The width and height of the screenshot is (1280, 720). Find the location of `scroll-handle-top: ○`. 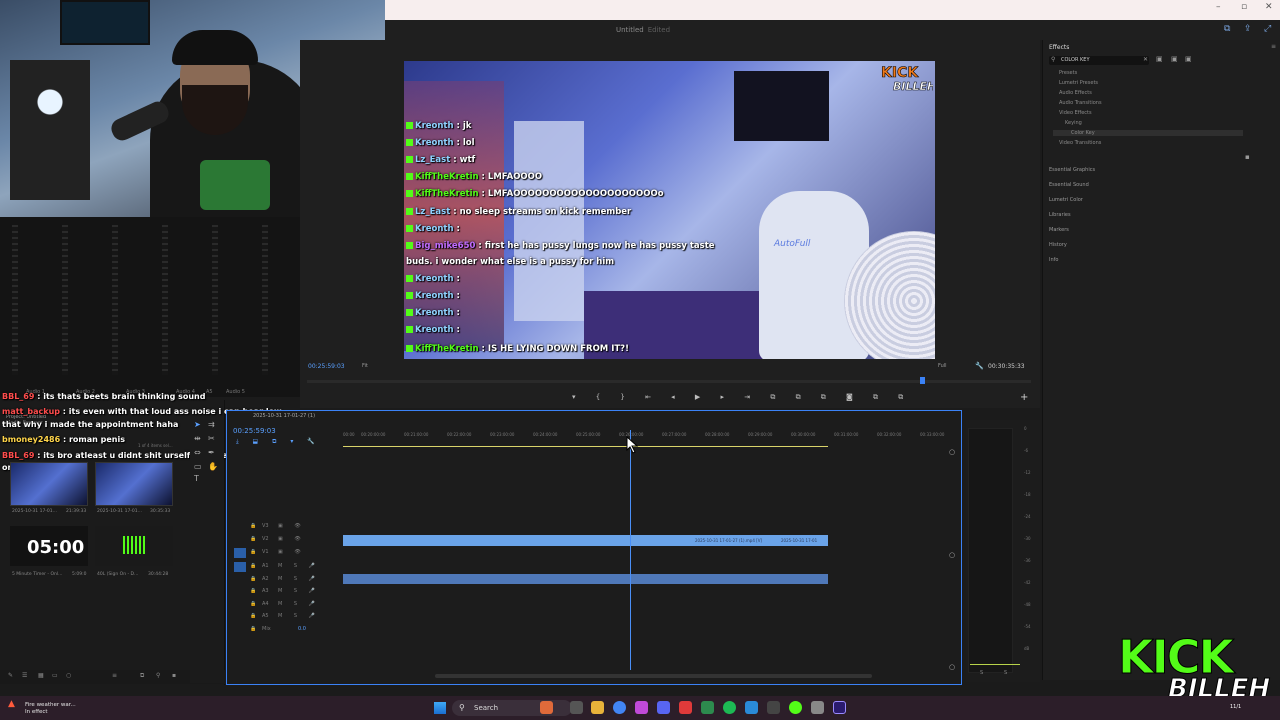

scroll-handle-top: ○ is located at coordinates (952, 452).